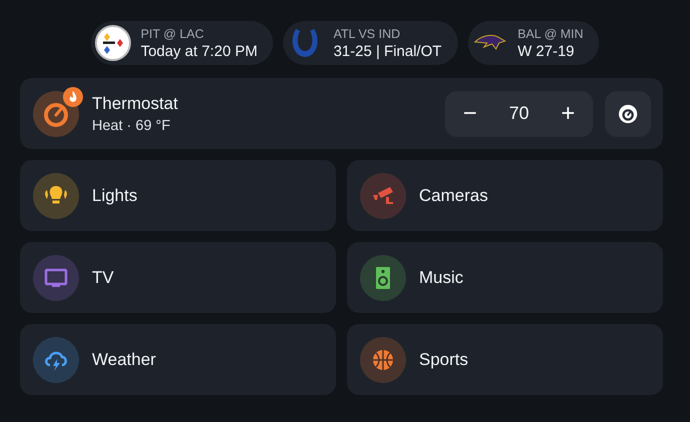 The height and width of the screenshot is (422, 690). I want to click on category-tile: Music, so click(505, 277).